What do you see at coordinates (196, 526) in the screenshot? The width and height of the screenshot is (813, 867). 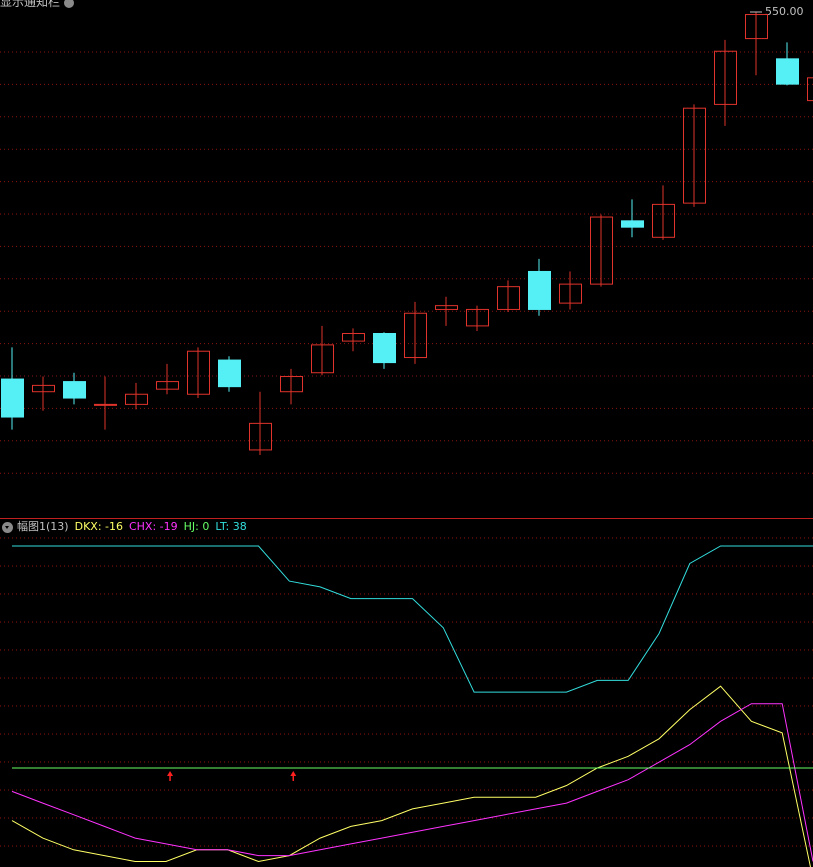 I see `legend-hj: HJ: 0` at bounding box center [196, 526].